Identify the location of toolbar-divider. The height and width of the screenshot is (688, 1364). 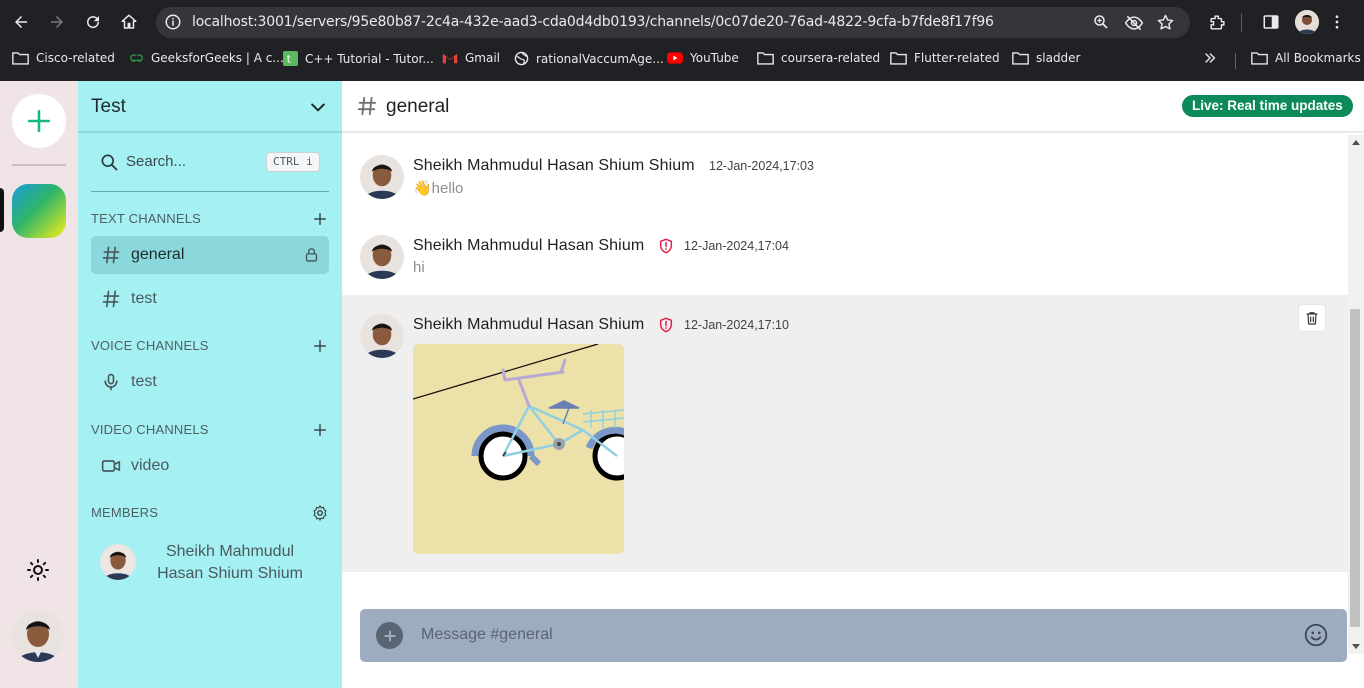
(1241, 23).